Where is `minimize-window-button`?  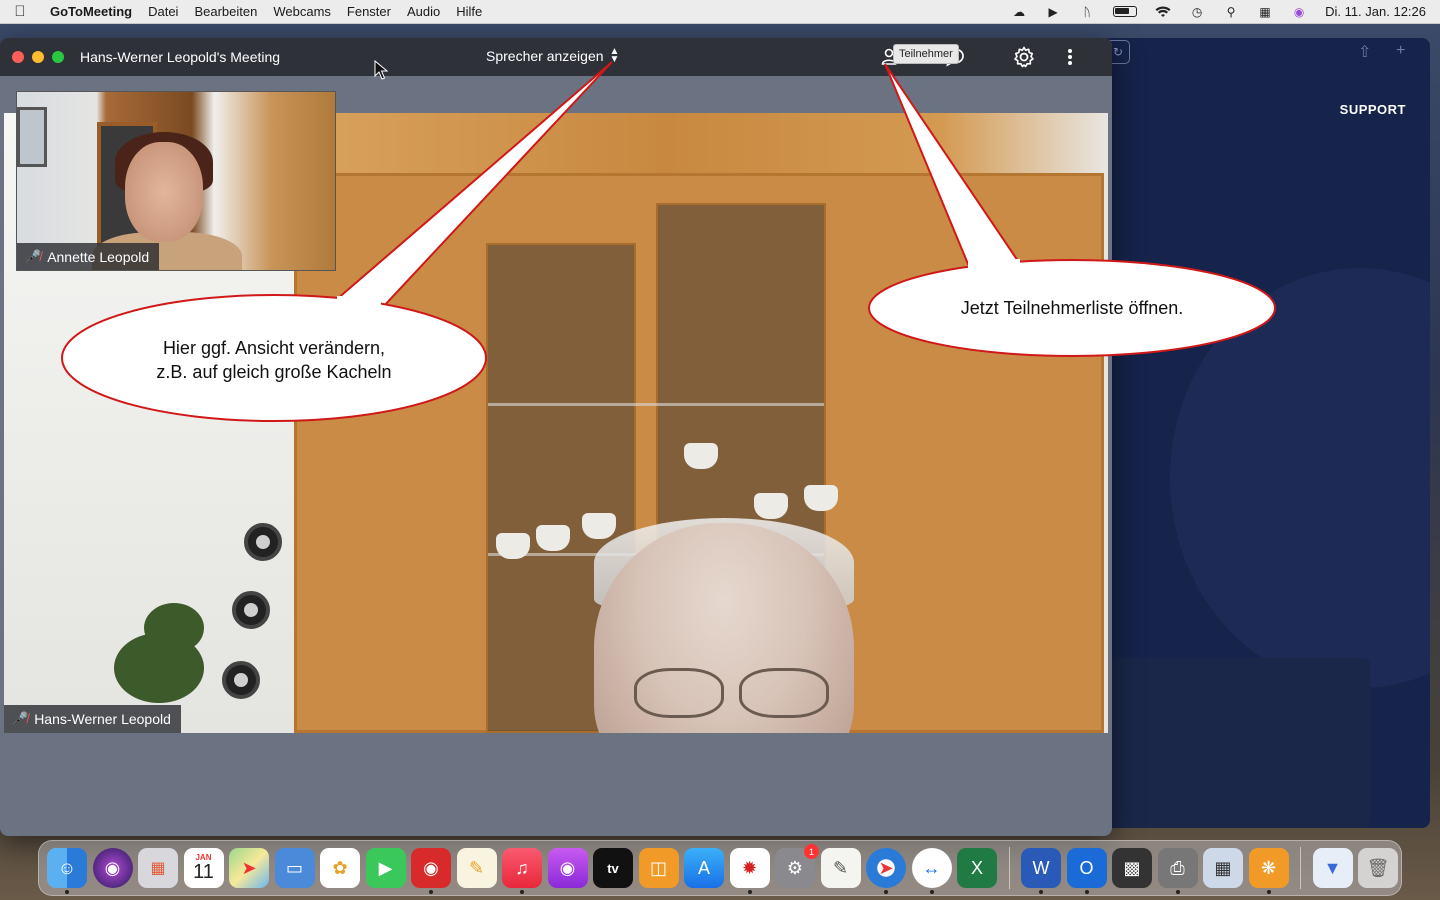
minimize-window-button is located at coordinates (38, 57).